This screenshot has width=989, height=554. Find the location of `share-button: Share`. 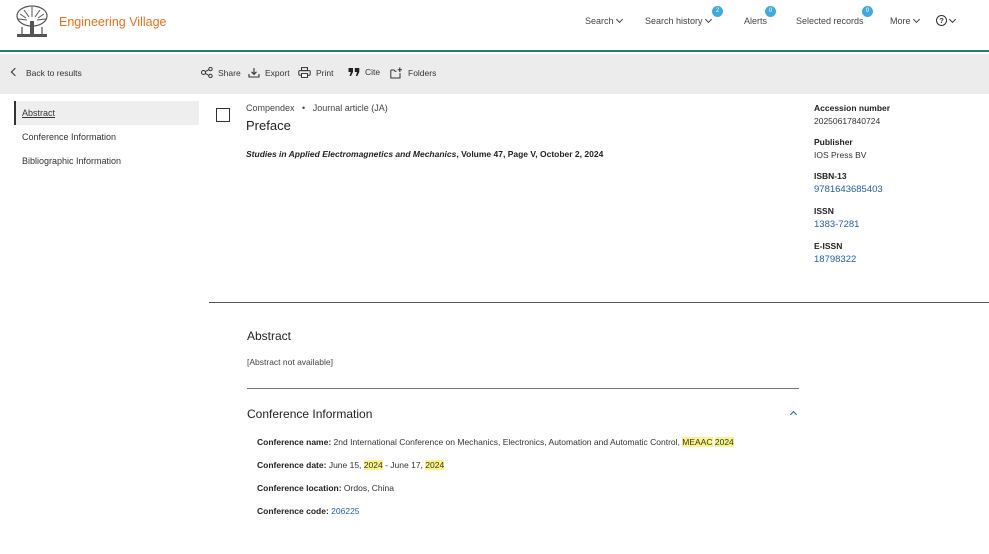

share-button: Share is located at coordinates (221, 72).